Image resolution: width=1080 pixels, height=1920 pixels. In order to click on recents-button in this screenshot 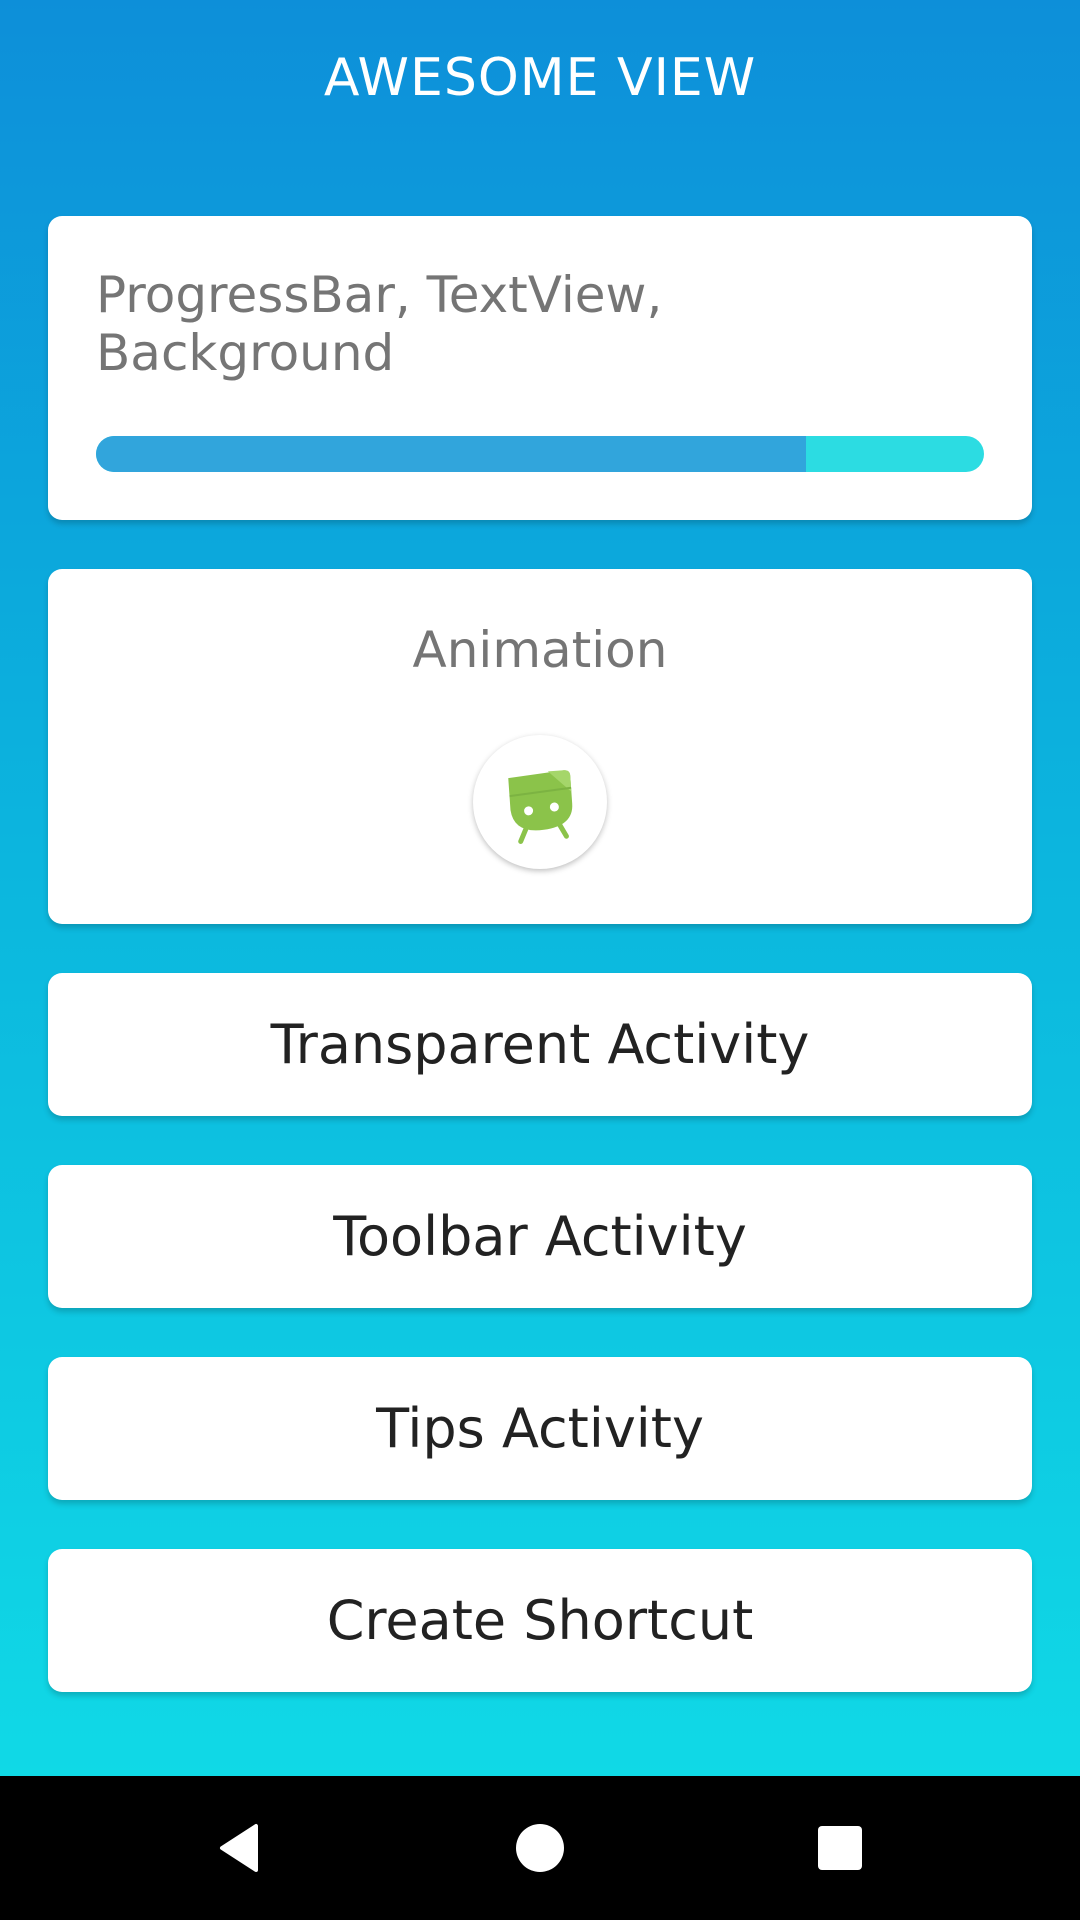, I will do `click(840, 1848)`.